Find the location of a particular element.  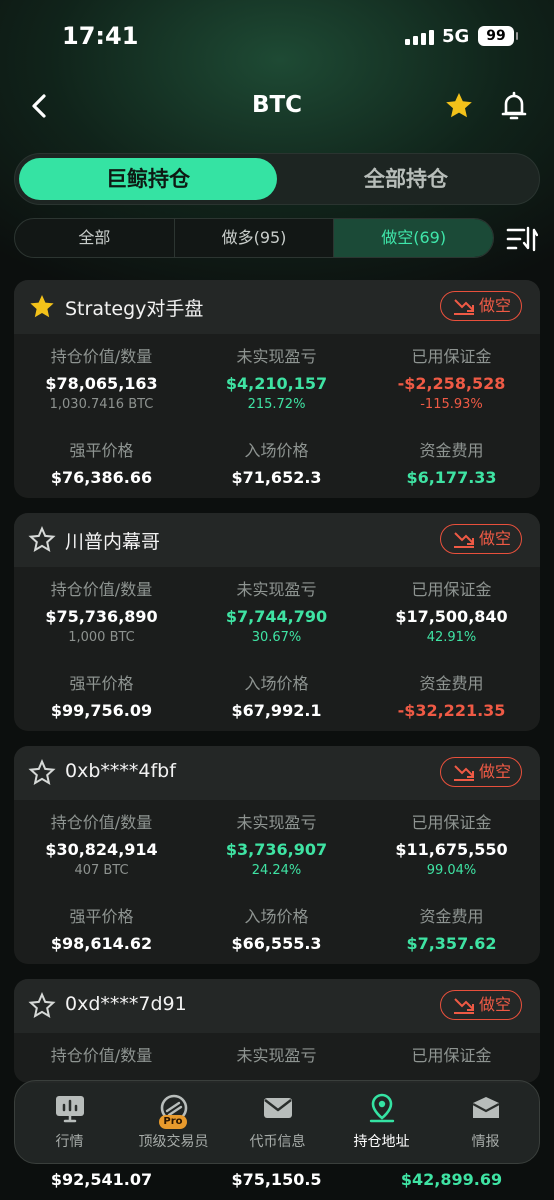

nav-holder-address-label: 持仓地址 is located at coordinates (381, 1142).